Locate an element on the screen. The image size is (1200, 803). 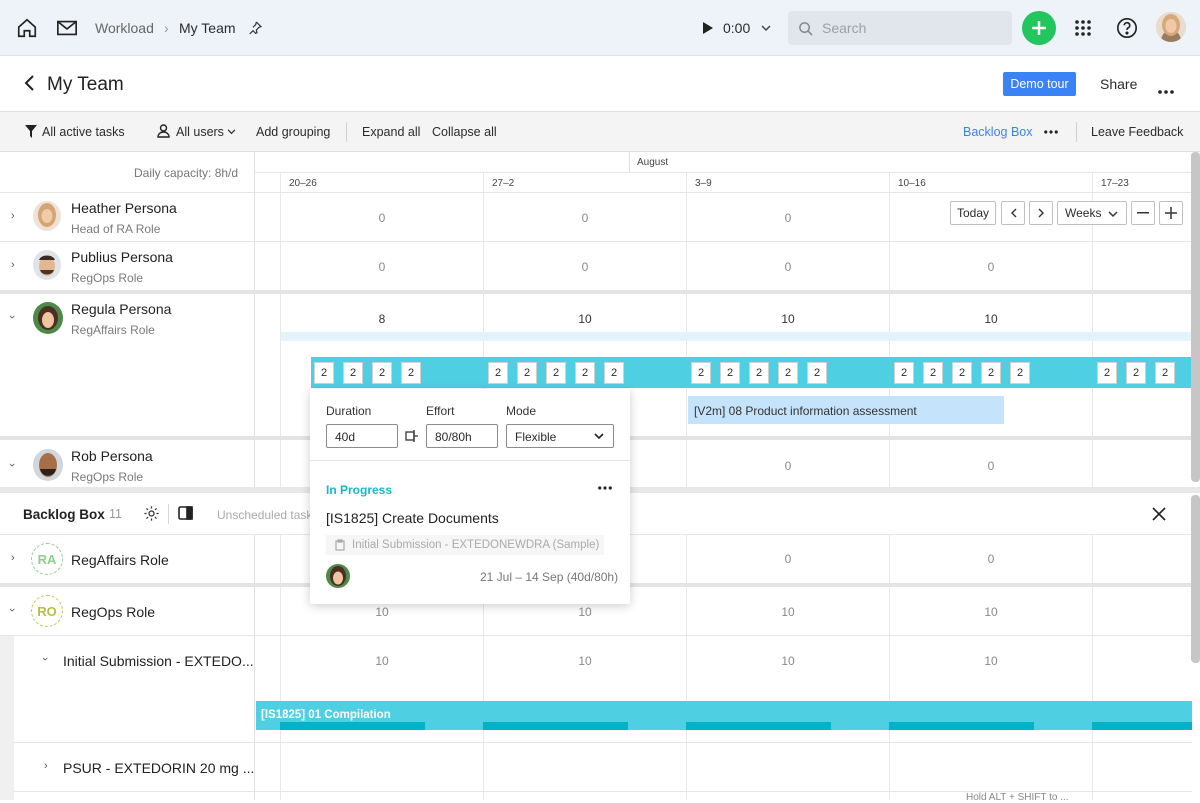
person-name: Rob Persona is located at coordinates (112, 456).